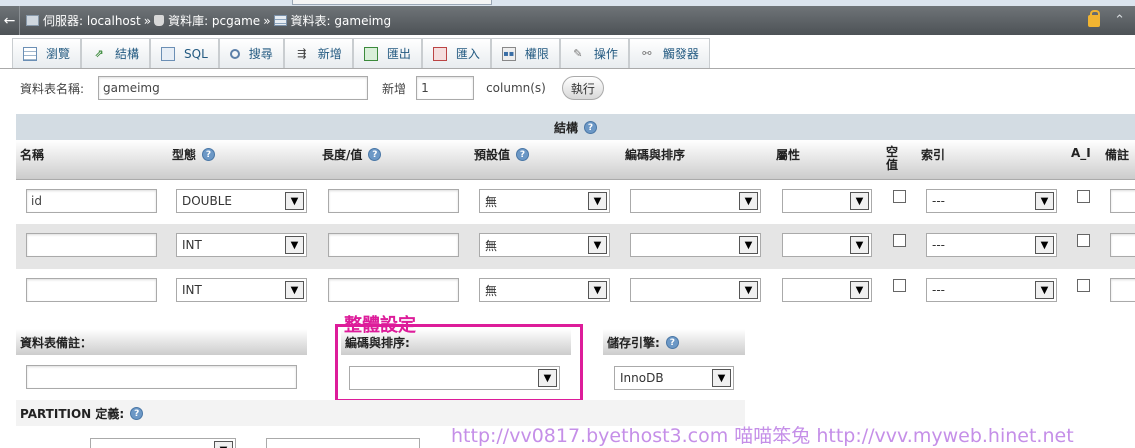  What do you see at coordinates (302, 53) in the screenshot?
I see `insert-icon: ⇶` at bounding box center [302, 53].